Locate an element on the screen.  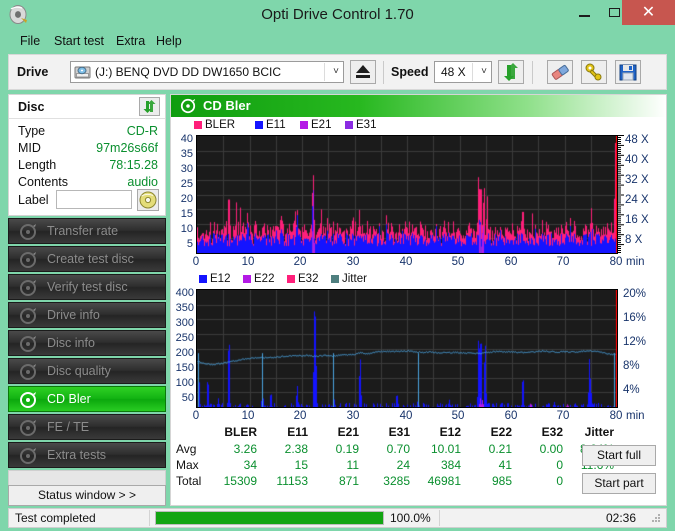
erase-button is located at coordinates (560, 72).